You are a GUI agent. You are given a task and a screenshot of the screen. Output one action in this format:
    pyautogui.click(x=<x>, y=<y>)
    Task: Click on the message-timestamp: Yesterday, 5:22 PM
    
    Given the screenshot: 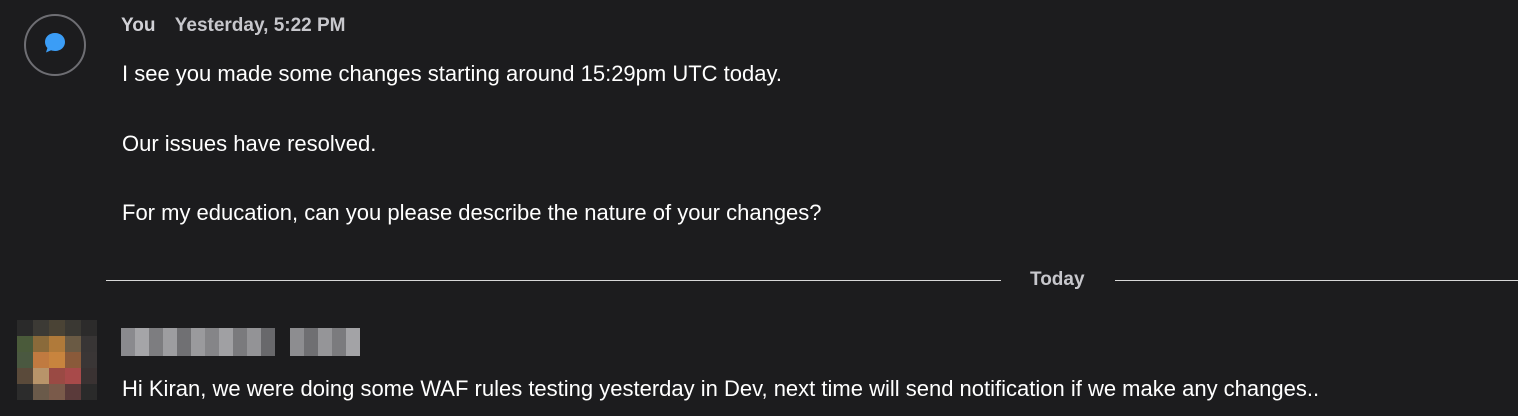 What is the action you would take?
    pyautogui.click(x=260, y=25)
    